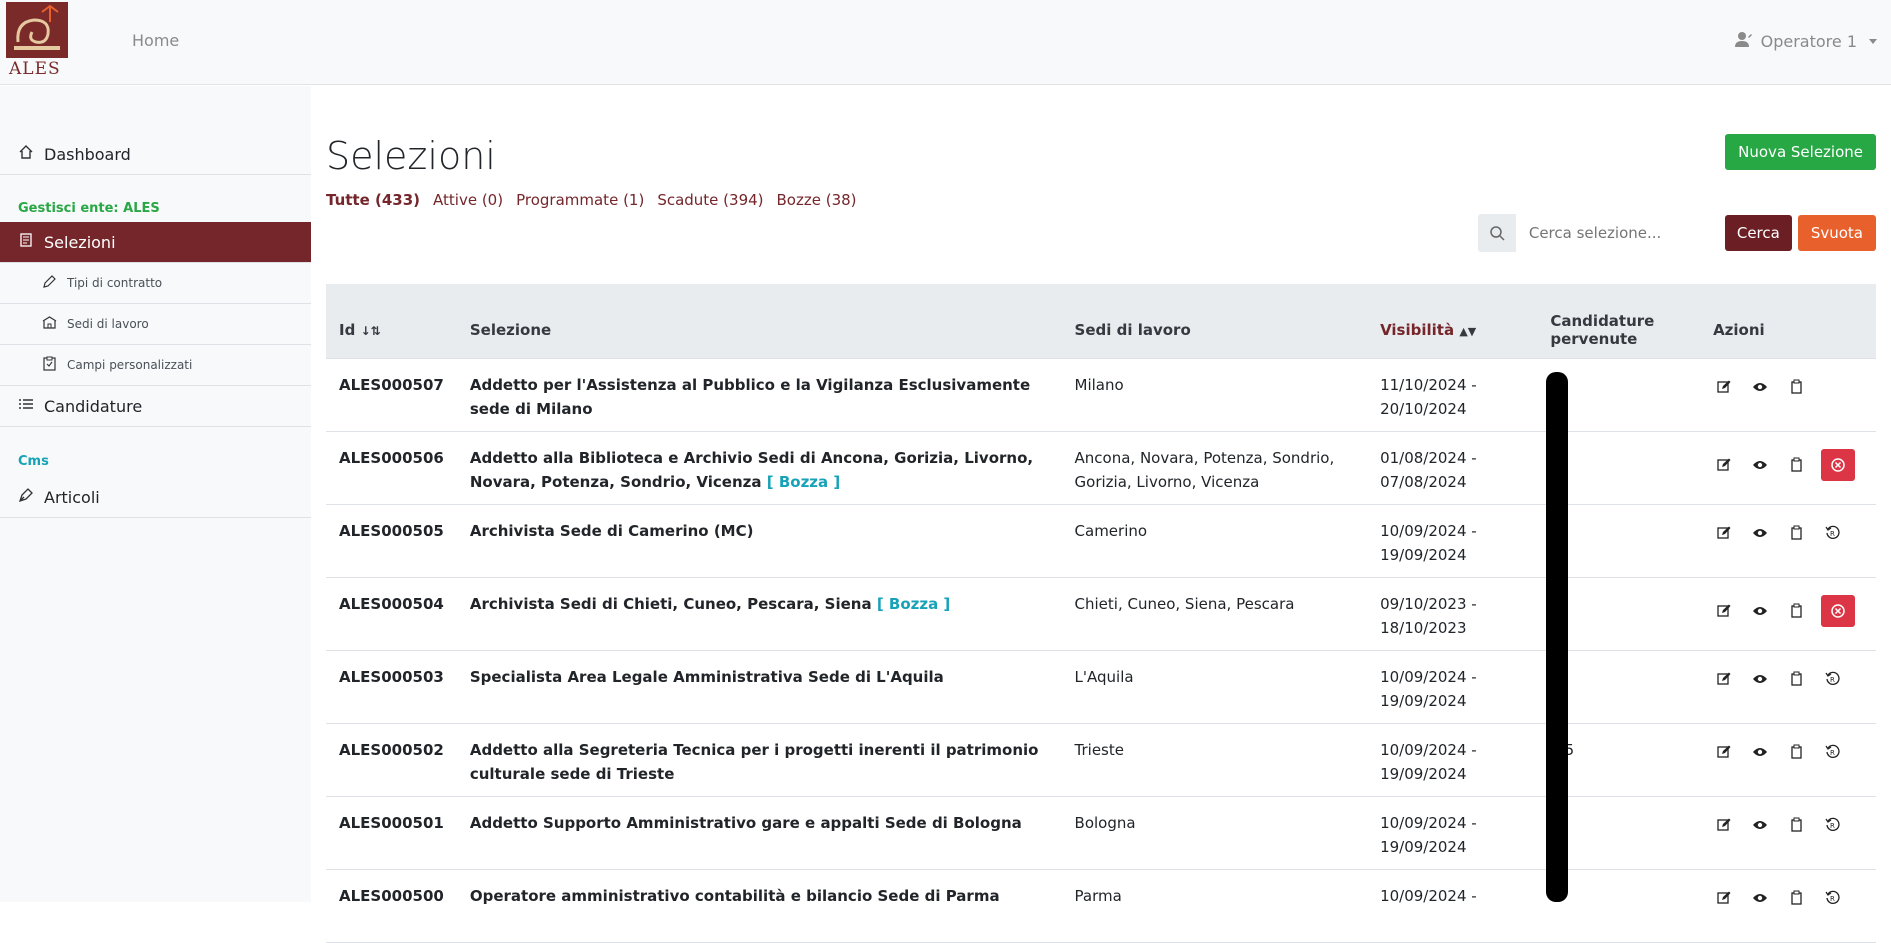  I want to click on vis-to: 19/09/2024, so click(1423, 846).